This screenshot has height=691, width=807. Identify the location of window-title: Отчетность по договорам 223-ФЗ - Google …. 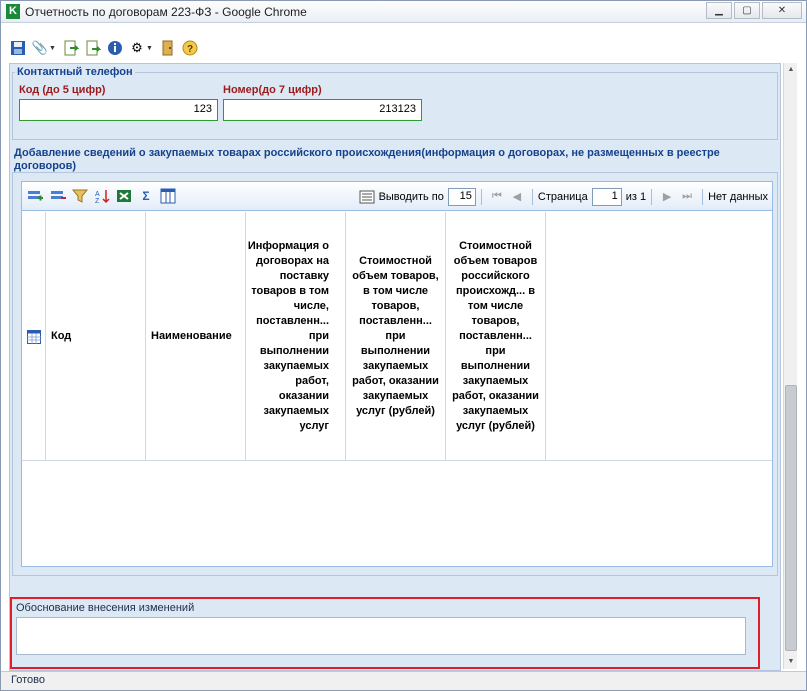
(166, 12).